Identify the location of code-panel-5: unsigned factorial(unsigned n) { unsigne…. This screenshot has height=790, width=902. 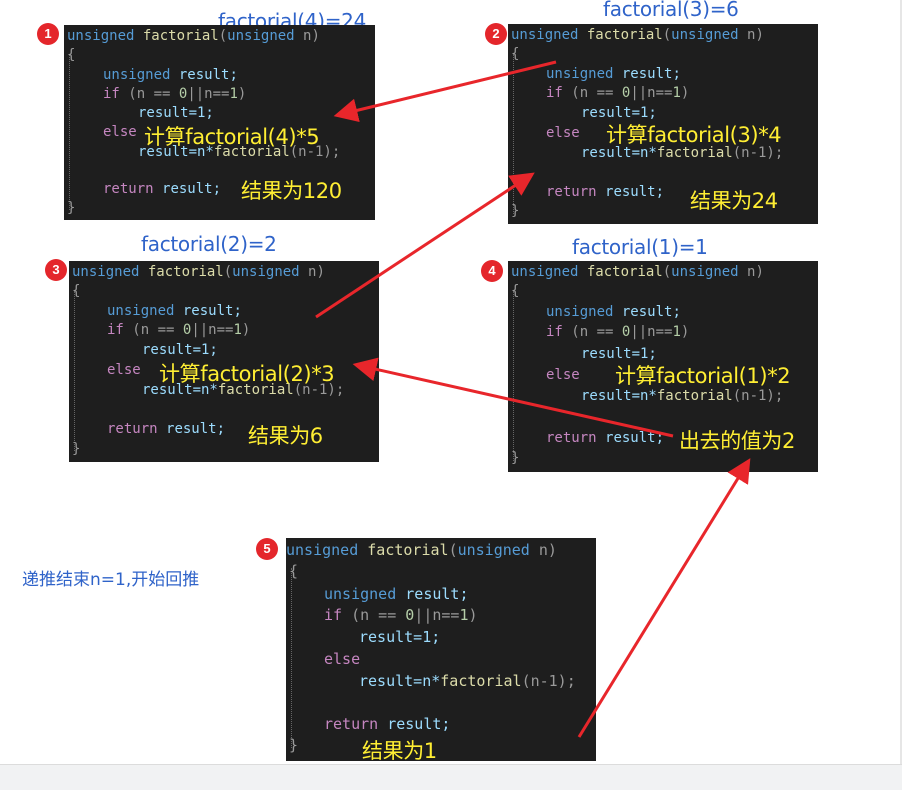
(441, 649).